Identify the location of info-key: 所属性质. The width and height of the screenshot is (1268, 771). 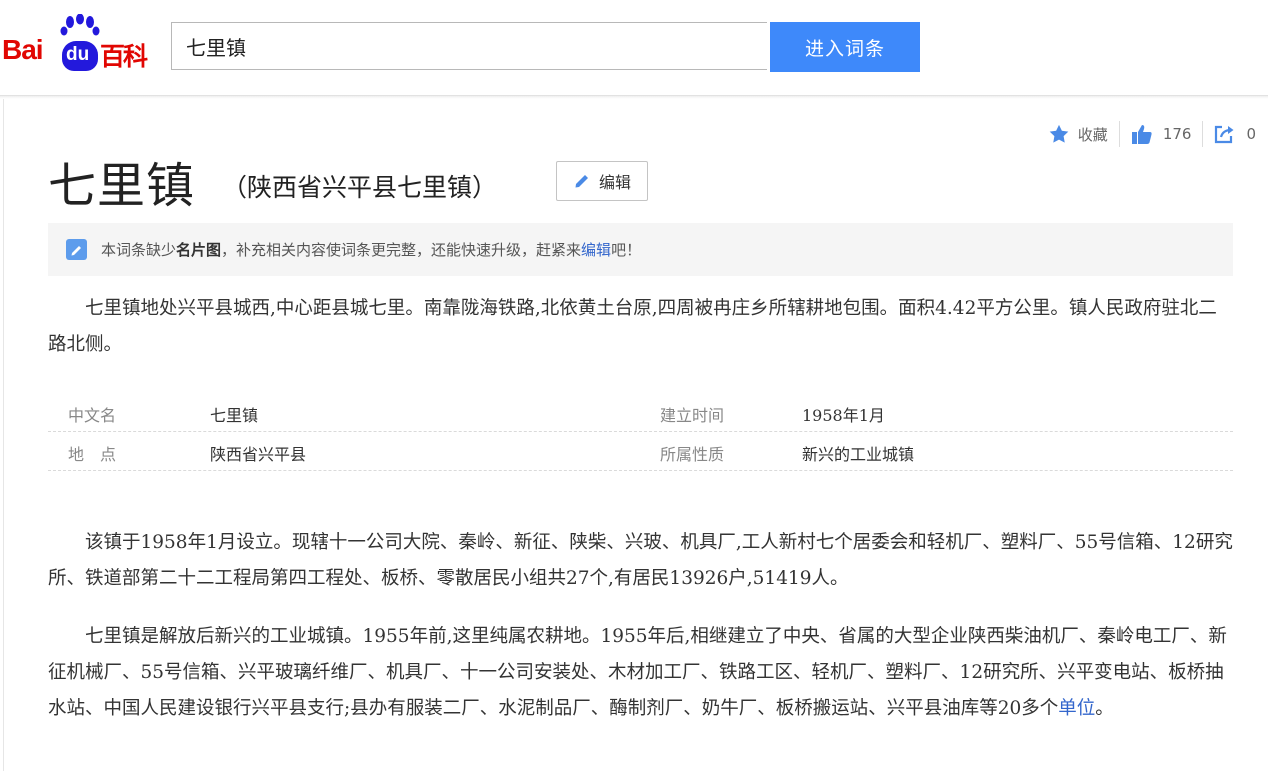
(692, 454).